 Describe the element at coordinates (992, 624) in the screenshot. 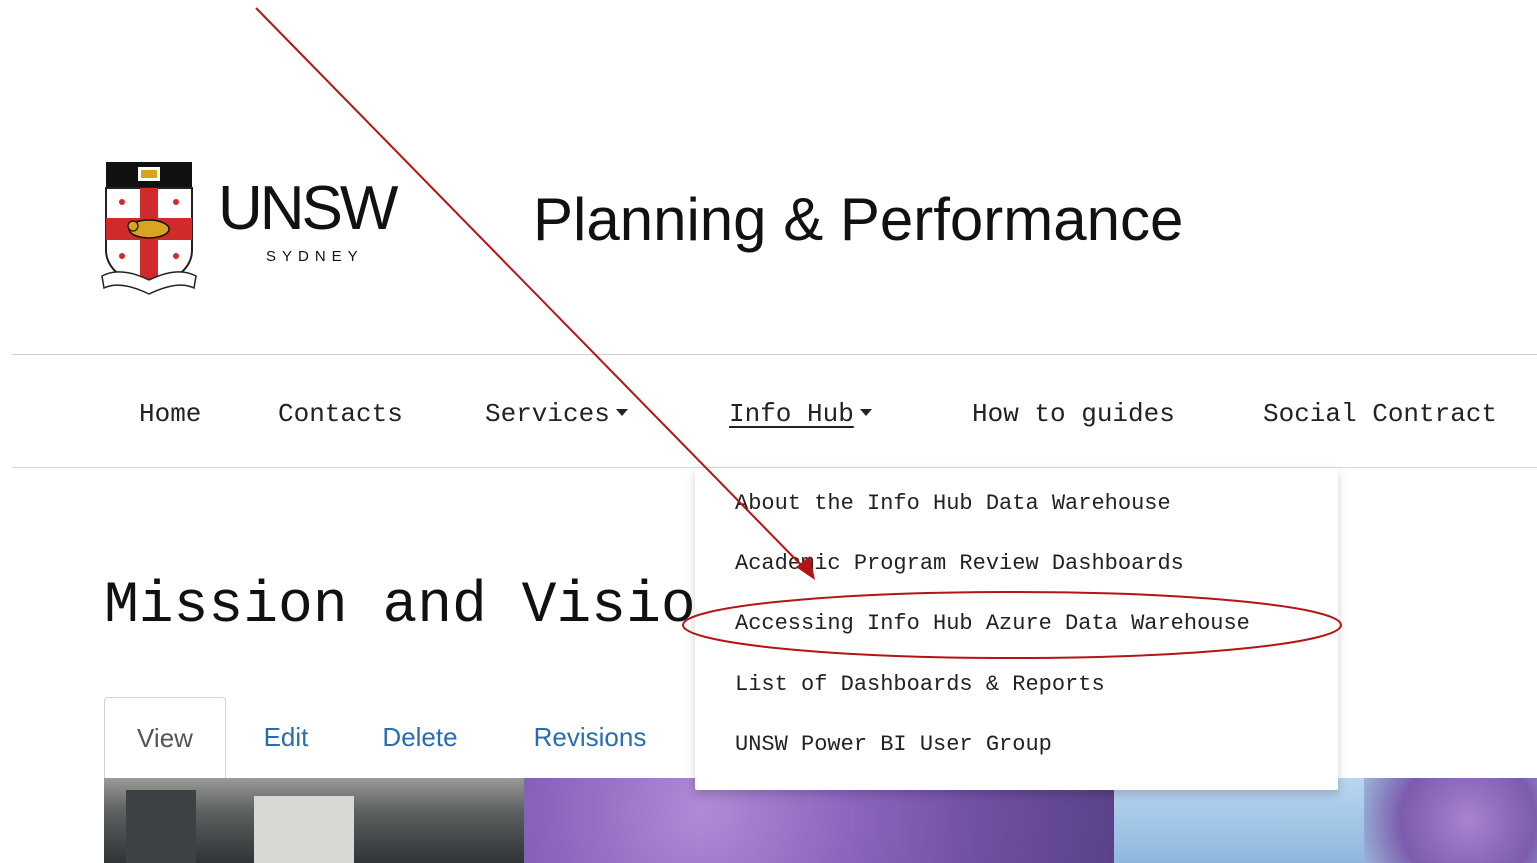

I see `dropdown-item-accessing-azure-warehouse: Accessing Info Hub Azure Data Warehouse` at that location.